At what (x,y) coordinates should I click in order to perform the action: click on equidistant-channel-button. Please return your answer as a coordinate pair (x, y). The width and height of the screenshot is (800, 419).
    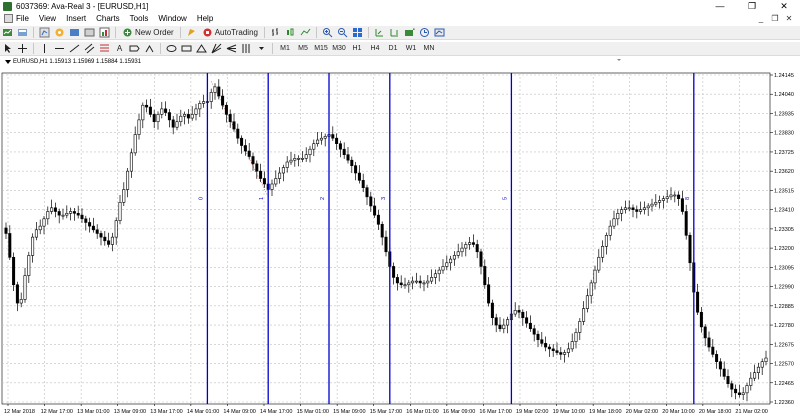
    Looking at the image, I should click on (89, 49).